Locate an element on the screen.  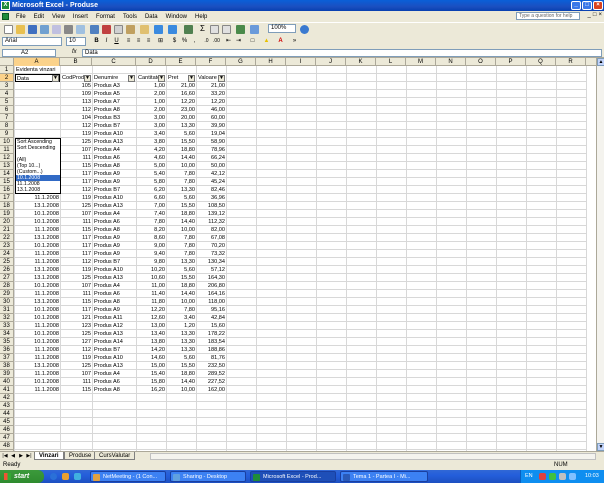
workbook-icon is located at coordinates (5, 16).